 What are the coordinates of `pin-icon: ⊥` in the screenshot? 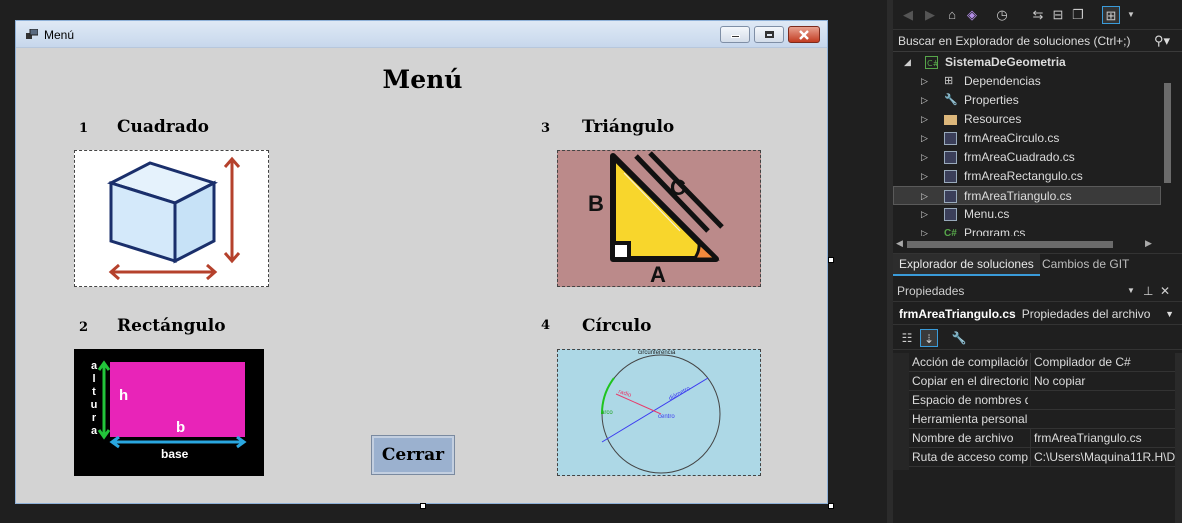 It's located at (1148, 291).